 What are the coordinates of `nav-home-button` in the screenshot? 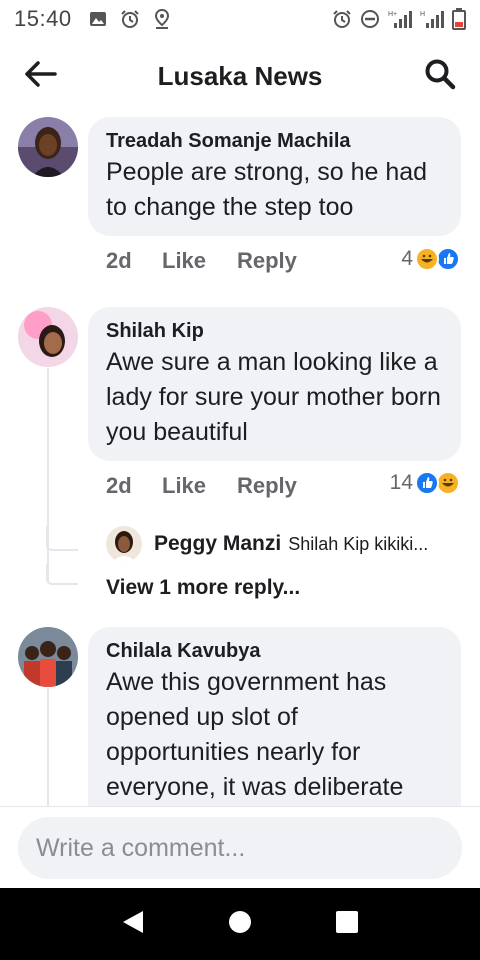 It's located at (240, 924).